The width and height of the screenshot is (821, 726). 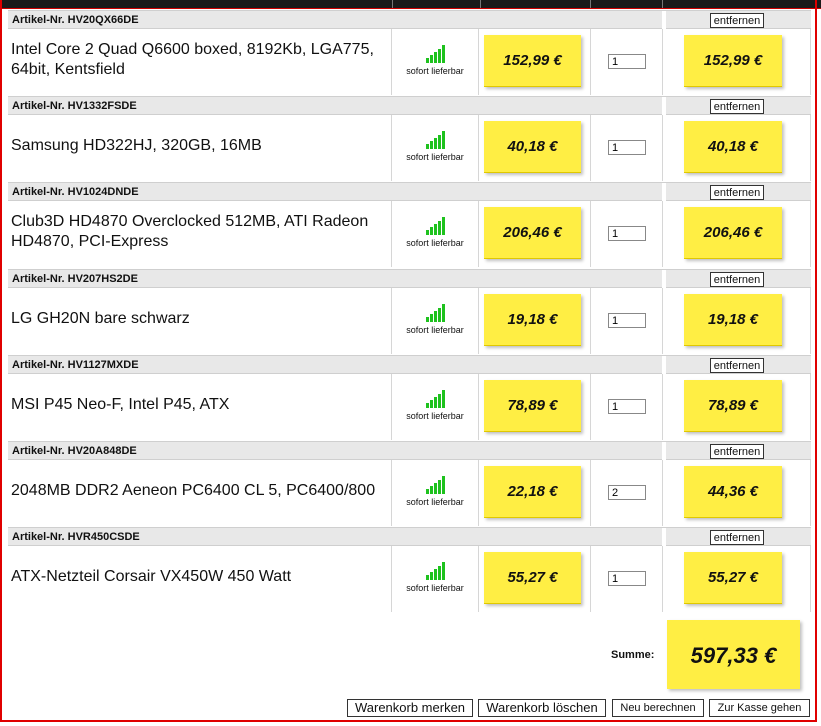 What do you see at coordinates (532, 61) in the screenshot?
I see `unit-price: 152,99 €` at bounding box center [532, 61].